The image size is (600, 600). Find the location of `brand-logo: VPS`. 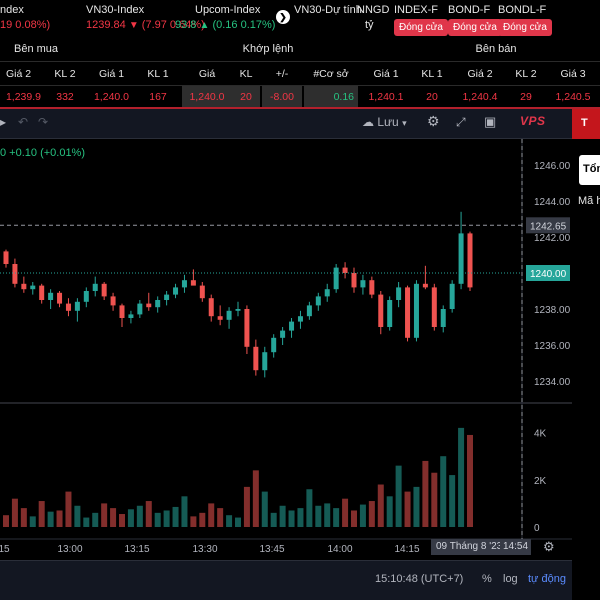

brand-logo: VPS is located at coordinates (533, 121).